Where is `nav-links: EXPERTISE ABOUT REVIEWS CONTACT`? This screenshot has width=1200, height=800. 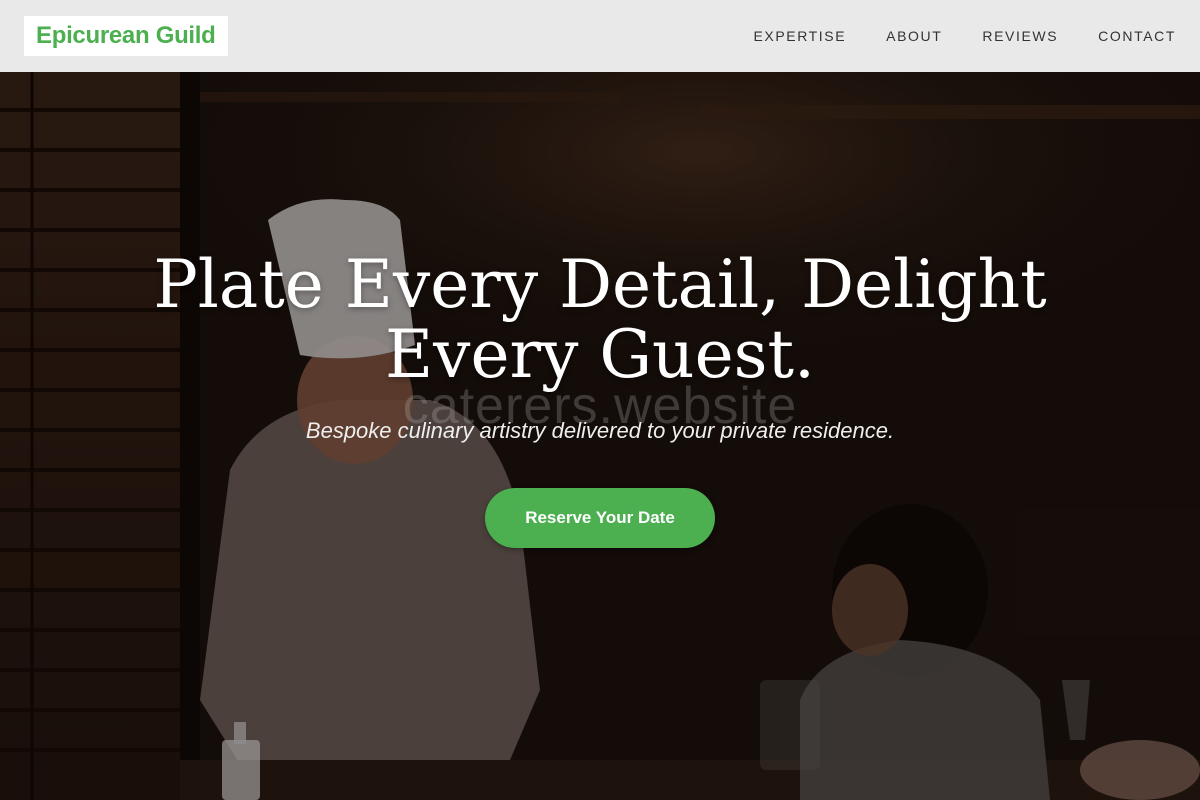 nav-links: EXPERTISE ABOUT REVIEWS CONTACT is located at coordinates (944, 36).